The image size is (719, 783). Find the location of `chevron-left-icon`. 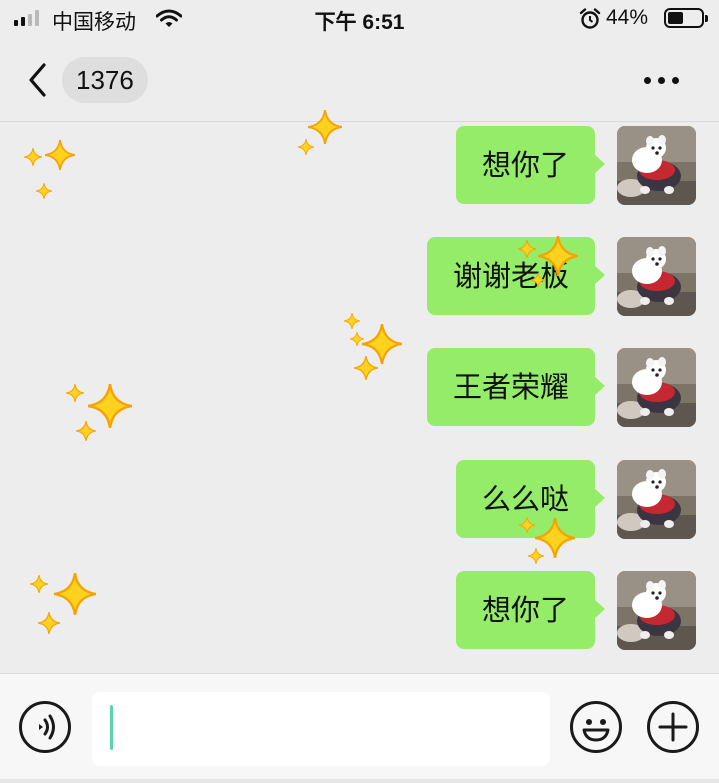

chevron-left-icon is located at coordinates (37, 80).